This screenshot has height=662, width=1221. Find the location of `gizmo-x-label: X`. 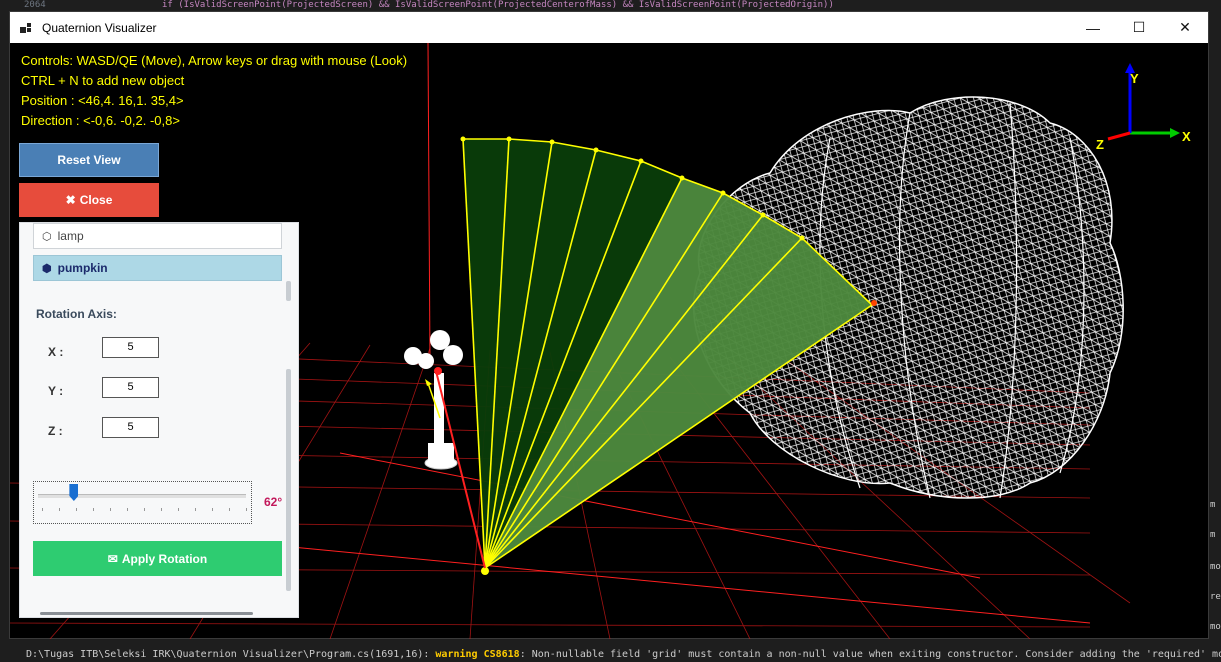

gizmo-x-label: X is located at coordinates (1186, 136).